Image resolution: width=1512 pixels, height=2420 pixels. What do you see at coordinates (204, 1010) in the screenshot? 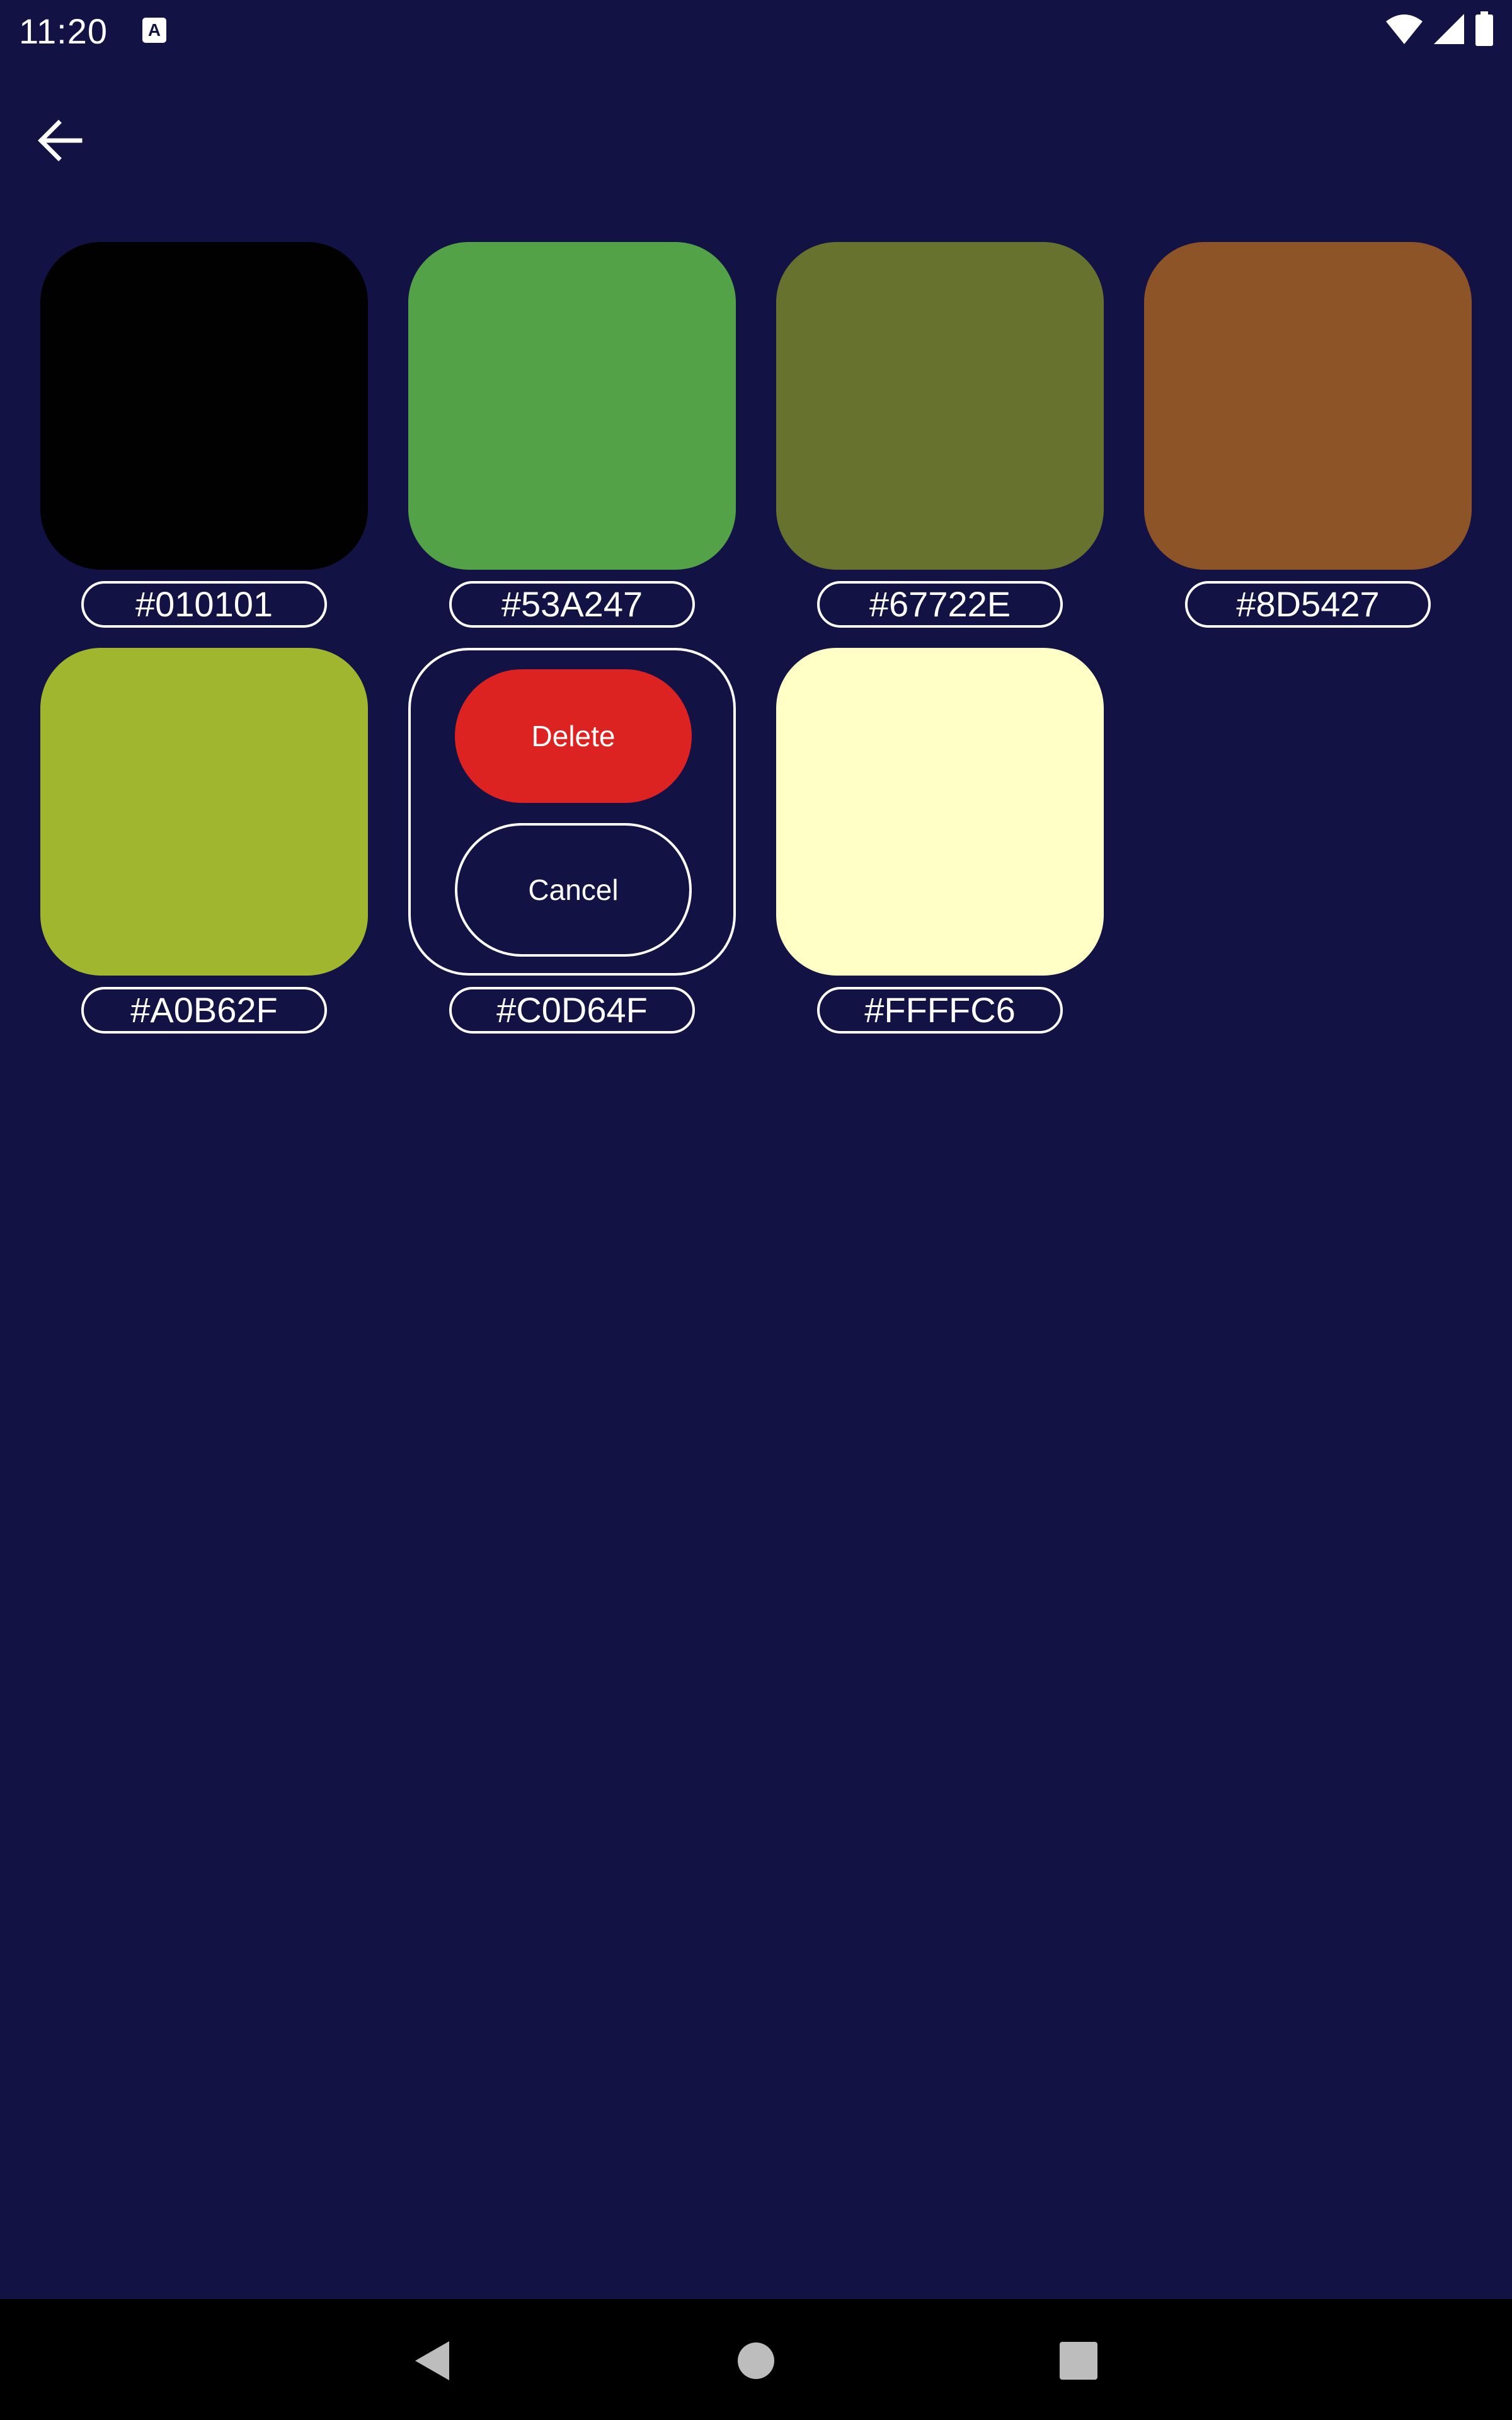
I see `hex-label: #A0B62F` at bounding box center [204, 1010].